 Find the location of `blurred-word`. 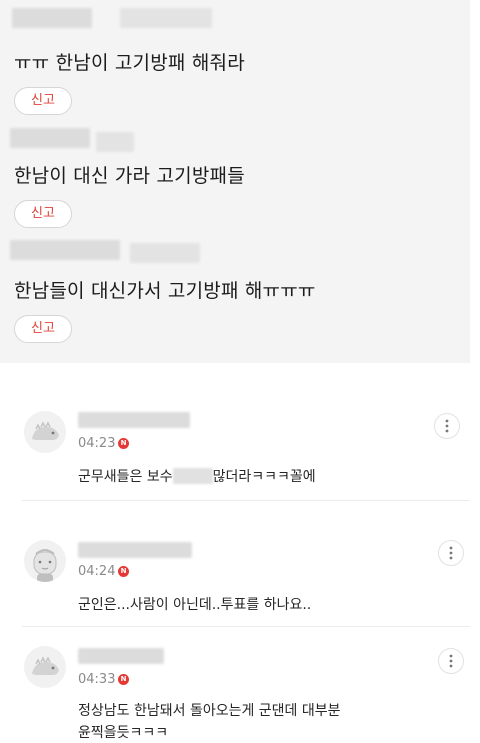

blurred-word is located at coordinates (192, 476).